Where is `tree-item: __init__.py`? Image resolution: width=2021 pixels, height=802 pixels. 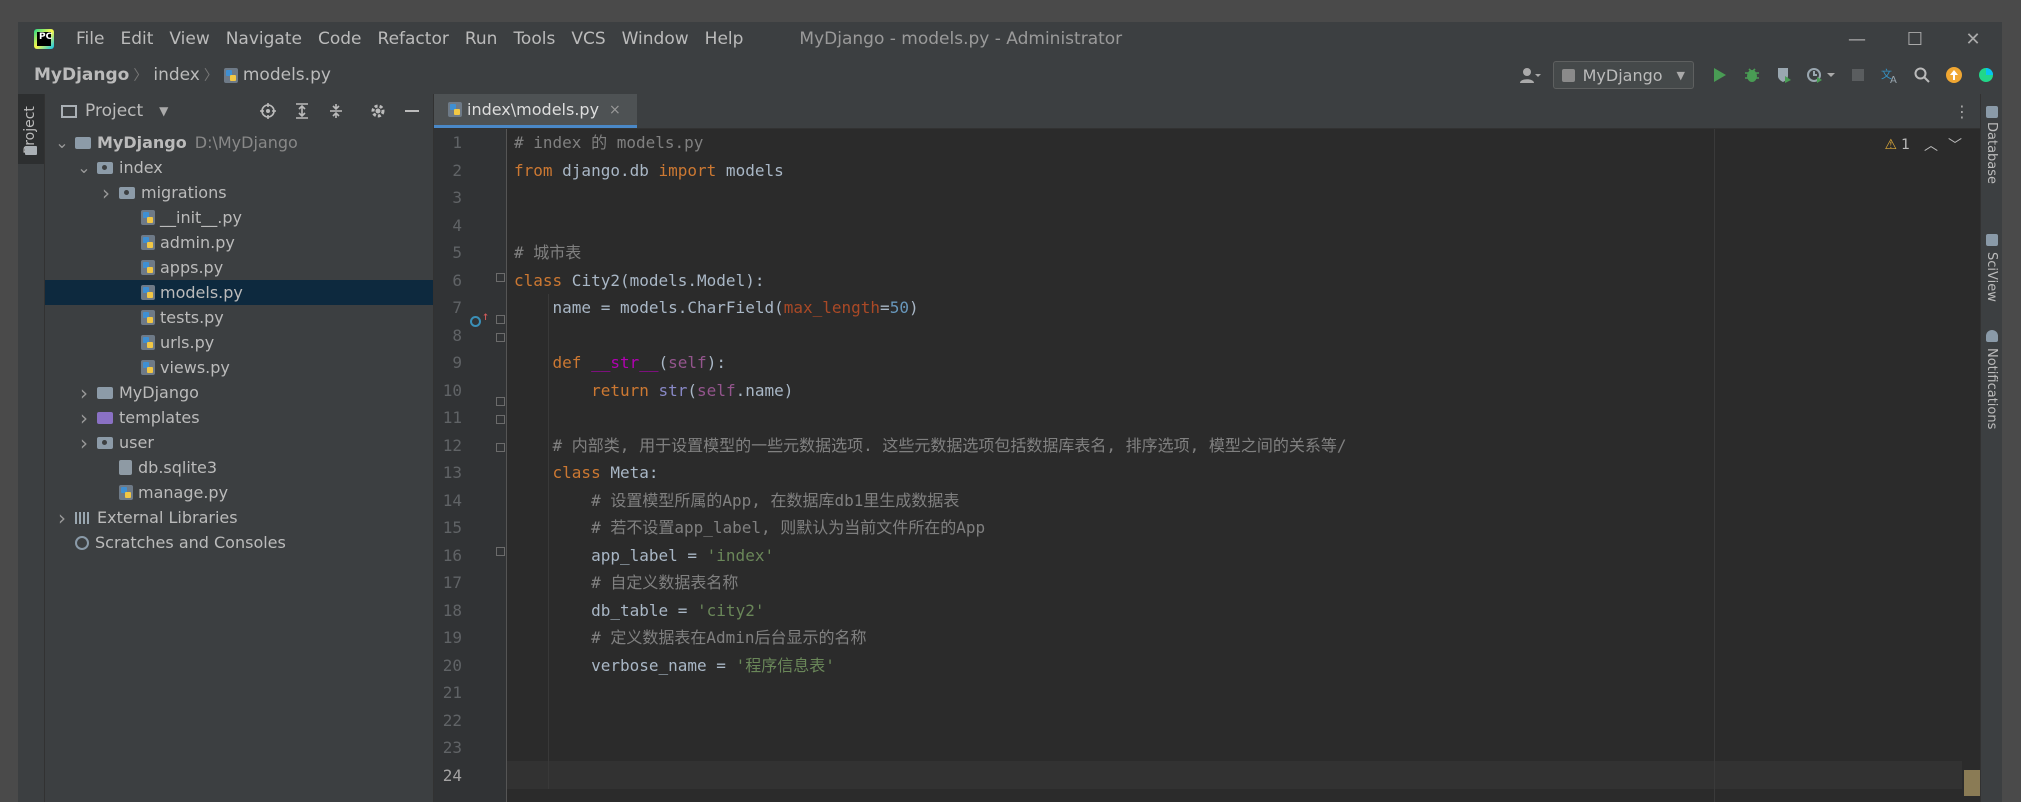 tree-item: __init__.py is located at coordinates (239, 217).